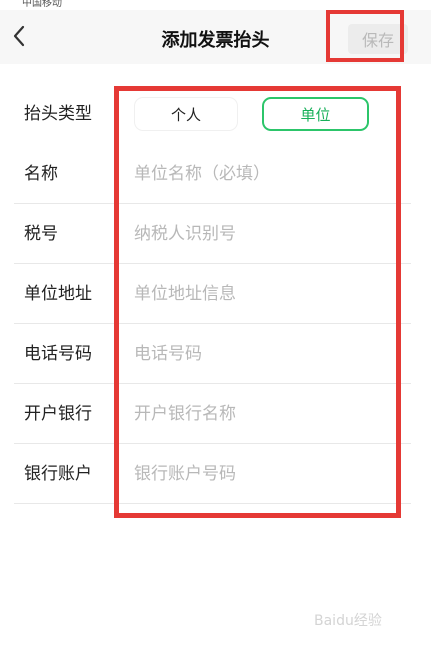 This screenshot has width=431, height=656. Describe the element at coordinates (269, 294) in the screenshot. I see `address-input: 单位地址信息` at that location.